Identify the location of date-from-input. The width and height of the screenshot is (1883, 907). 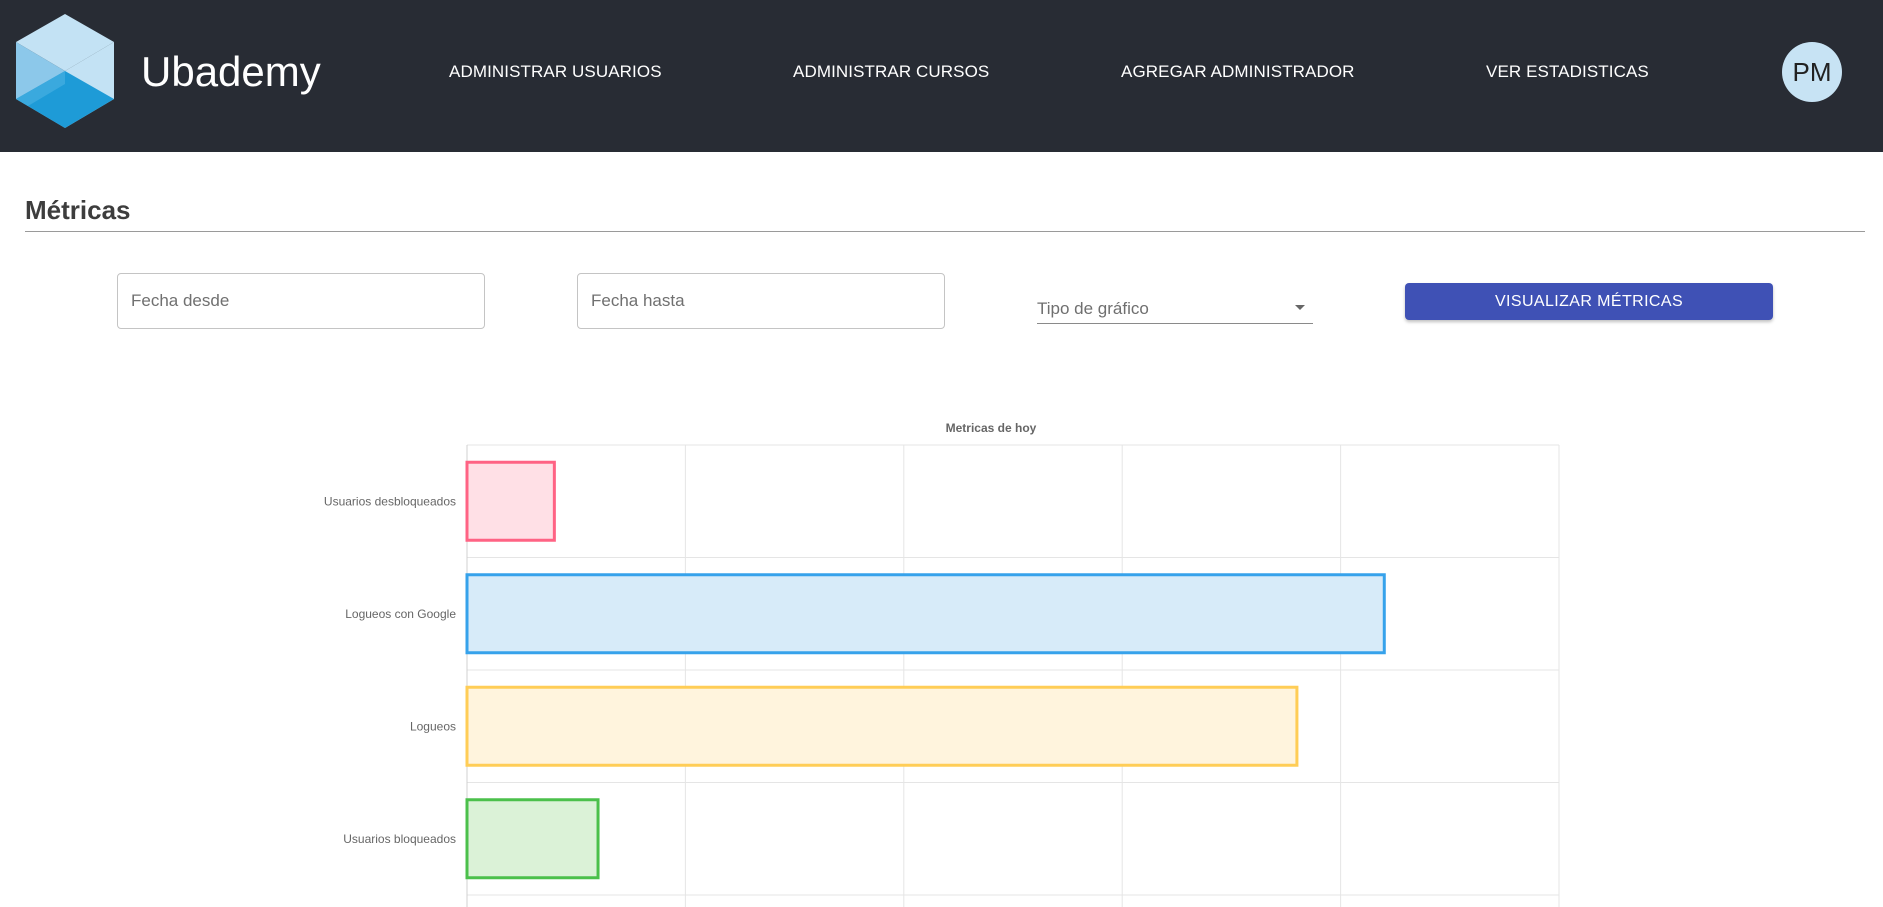
(301, 301).